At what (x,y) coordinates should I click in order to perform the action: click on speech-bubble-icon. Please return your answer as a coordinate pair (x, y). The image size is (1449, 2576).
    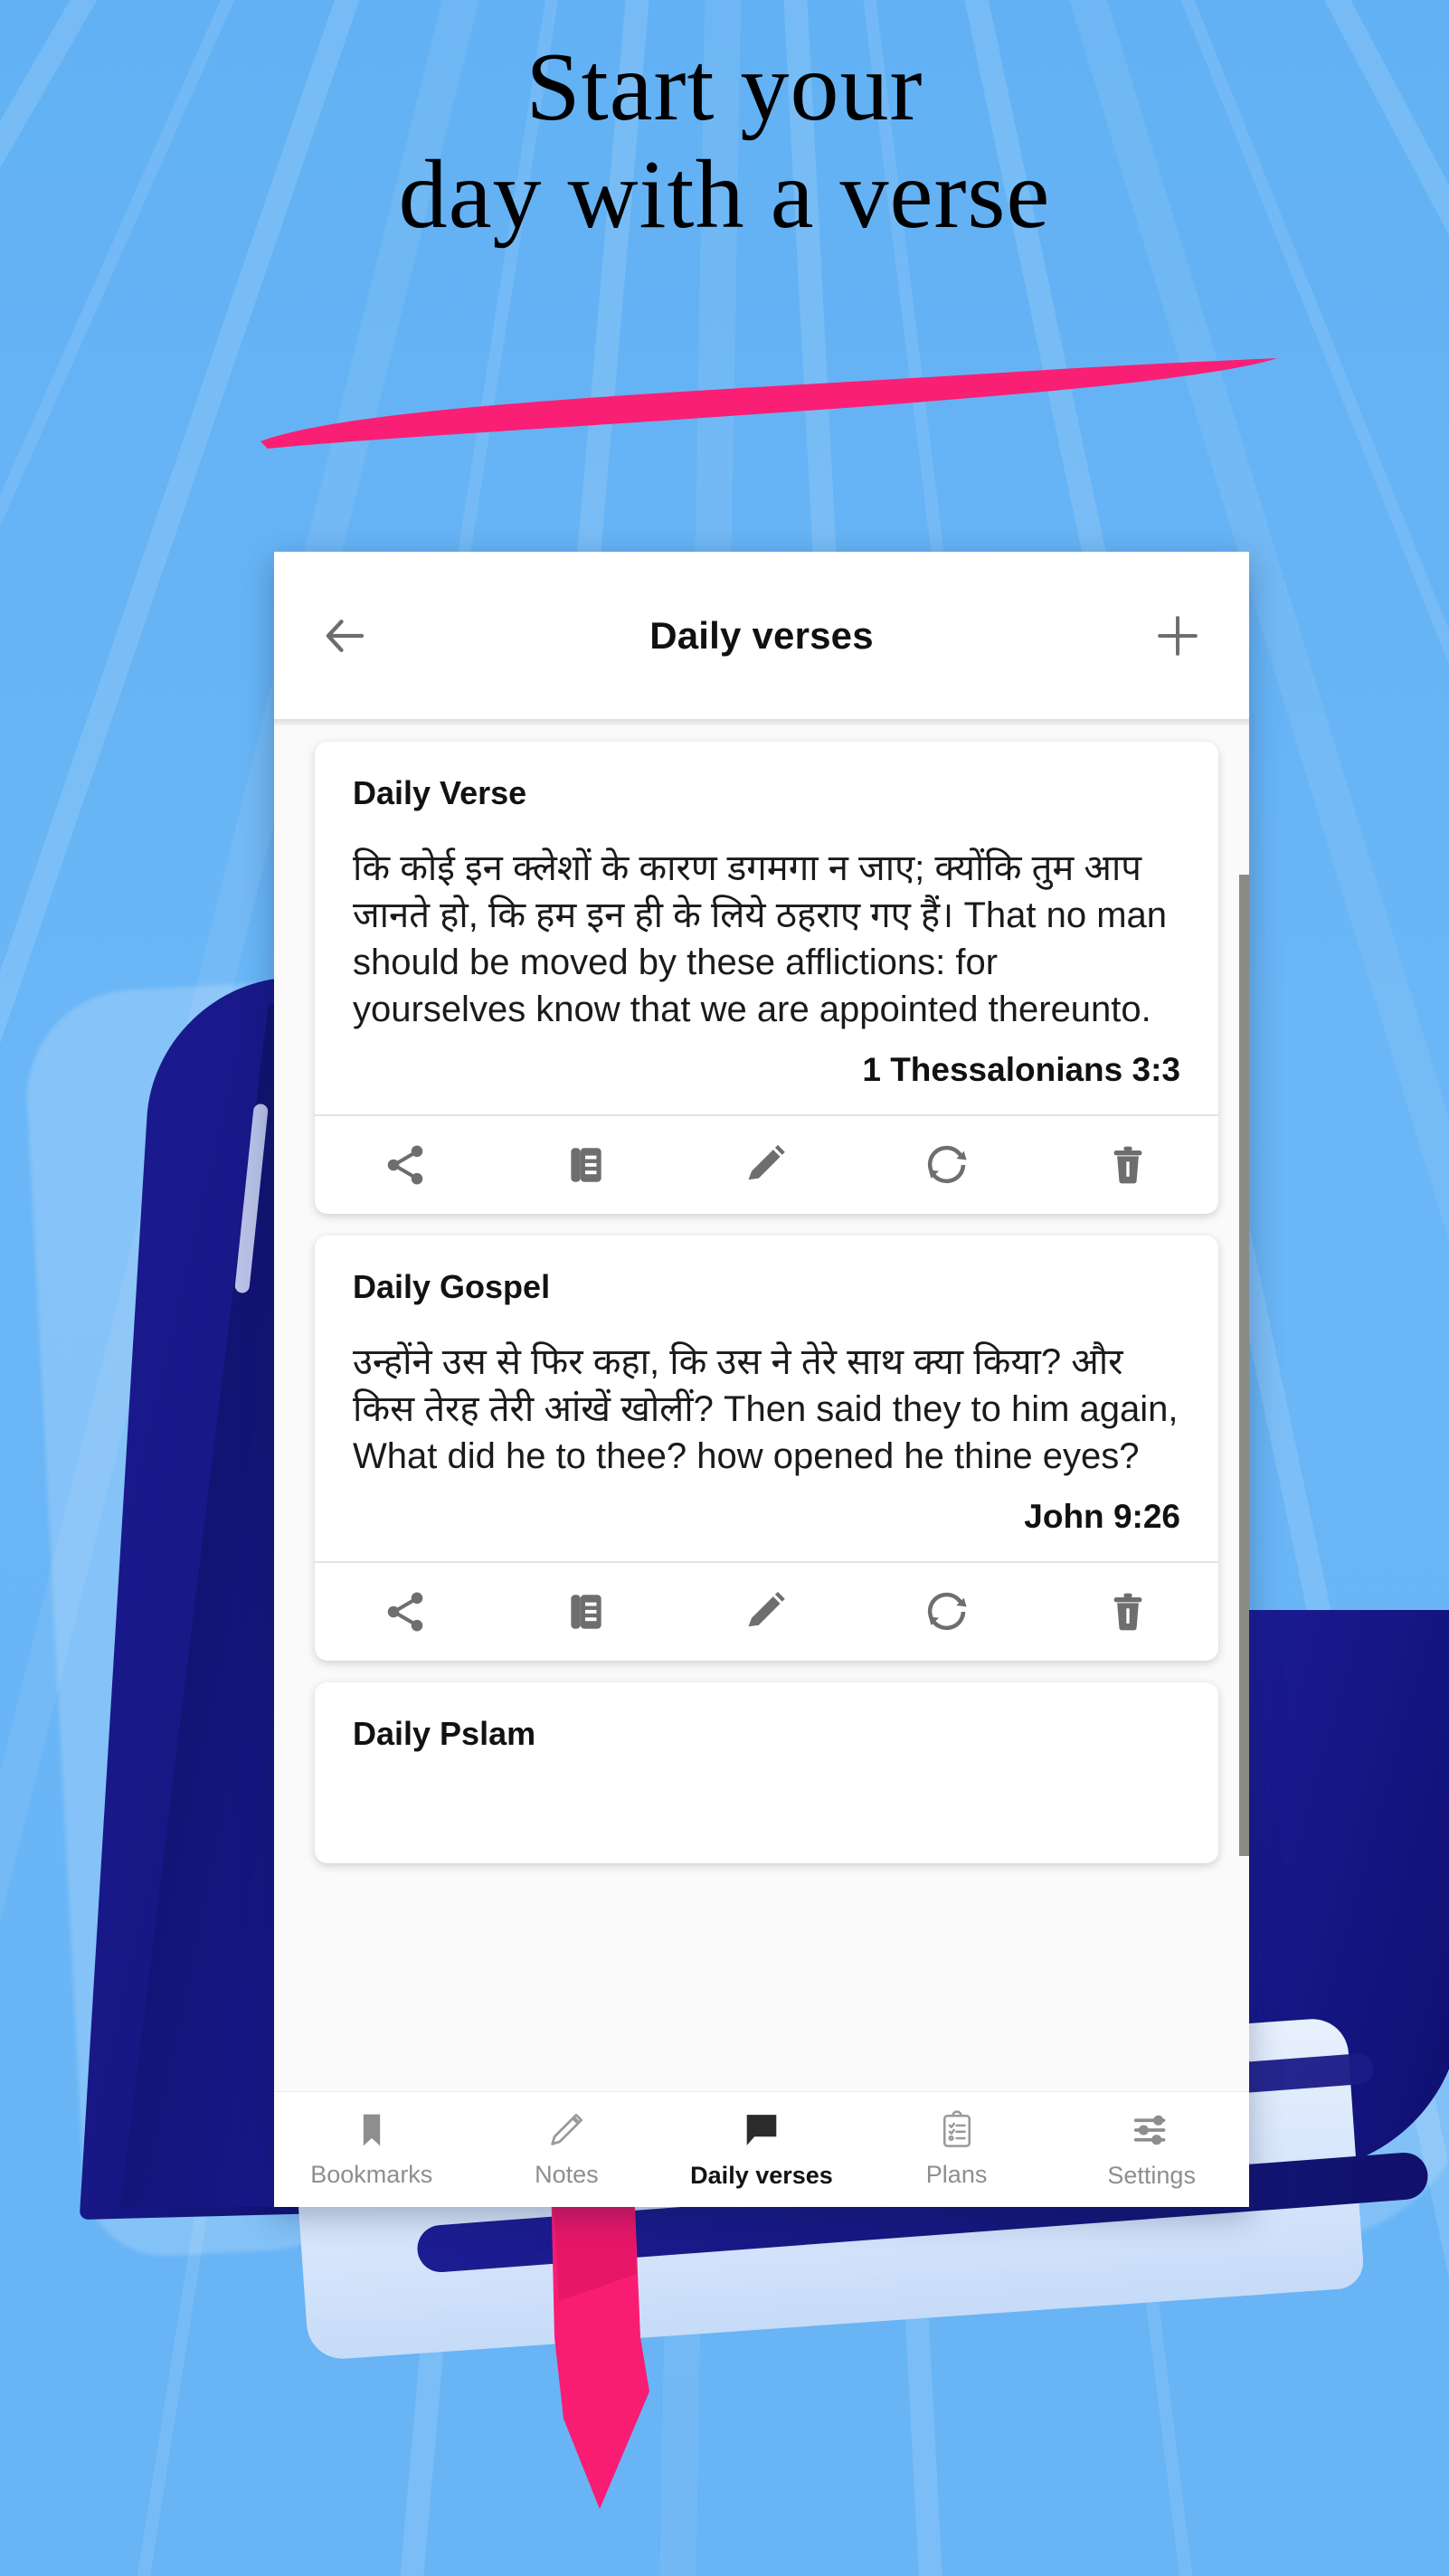
    Looking at the image, I should click on (761, 2130).